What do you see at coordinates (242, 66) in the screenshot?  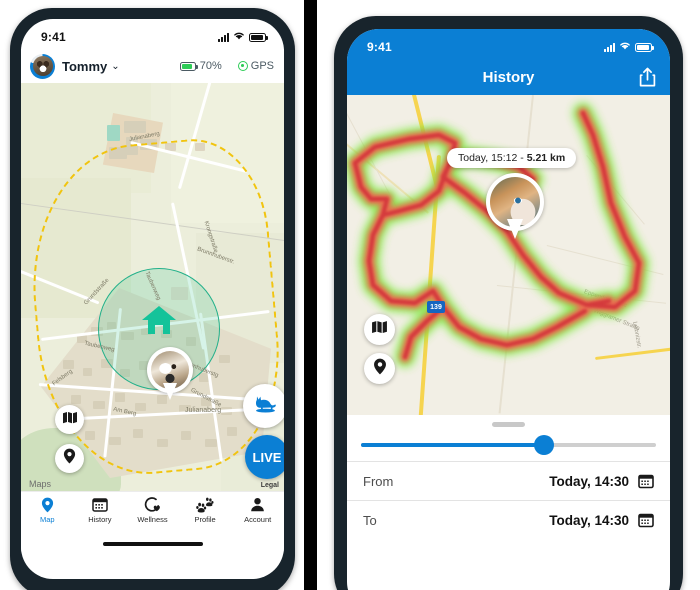 I see `gps-icon` at bounding box center [242, 66].